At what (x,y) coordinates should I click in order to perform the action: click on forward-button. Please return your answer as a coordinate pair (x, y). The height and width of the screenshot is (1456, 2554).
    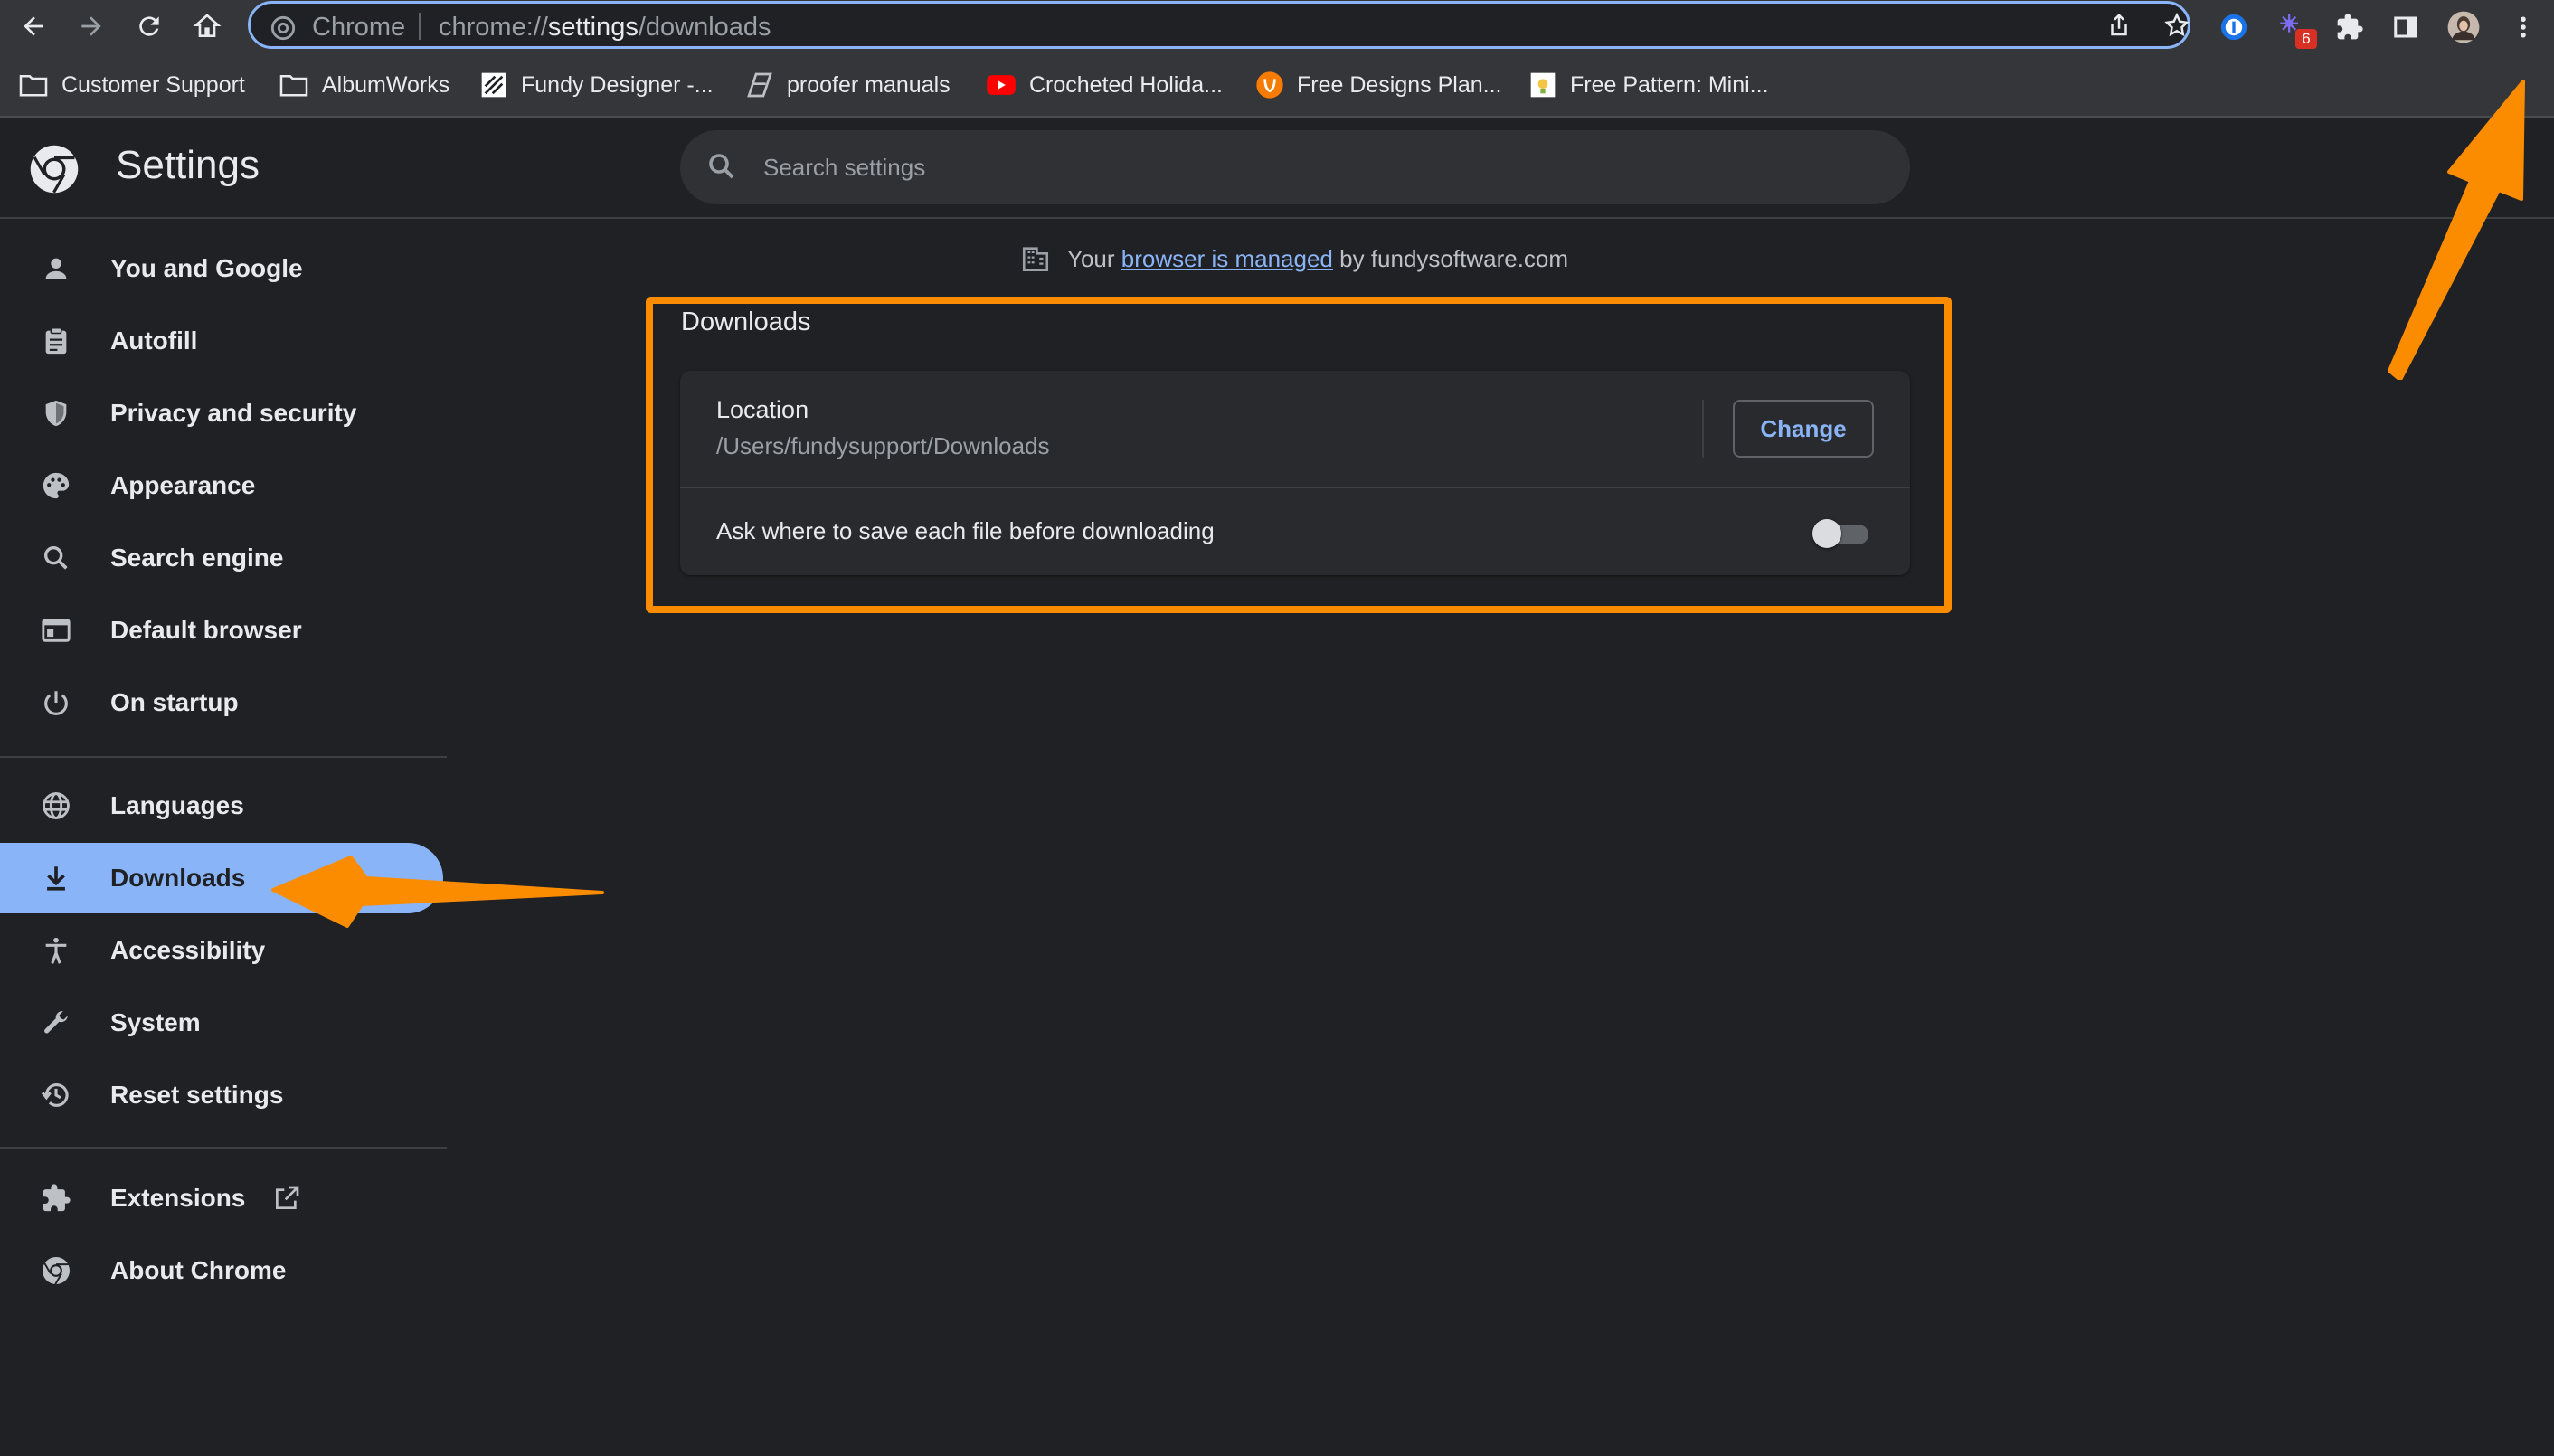
    Looking at the image, I should click on (91, 26).